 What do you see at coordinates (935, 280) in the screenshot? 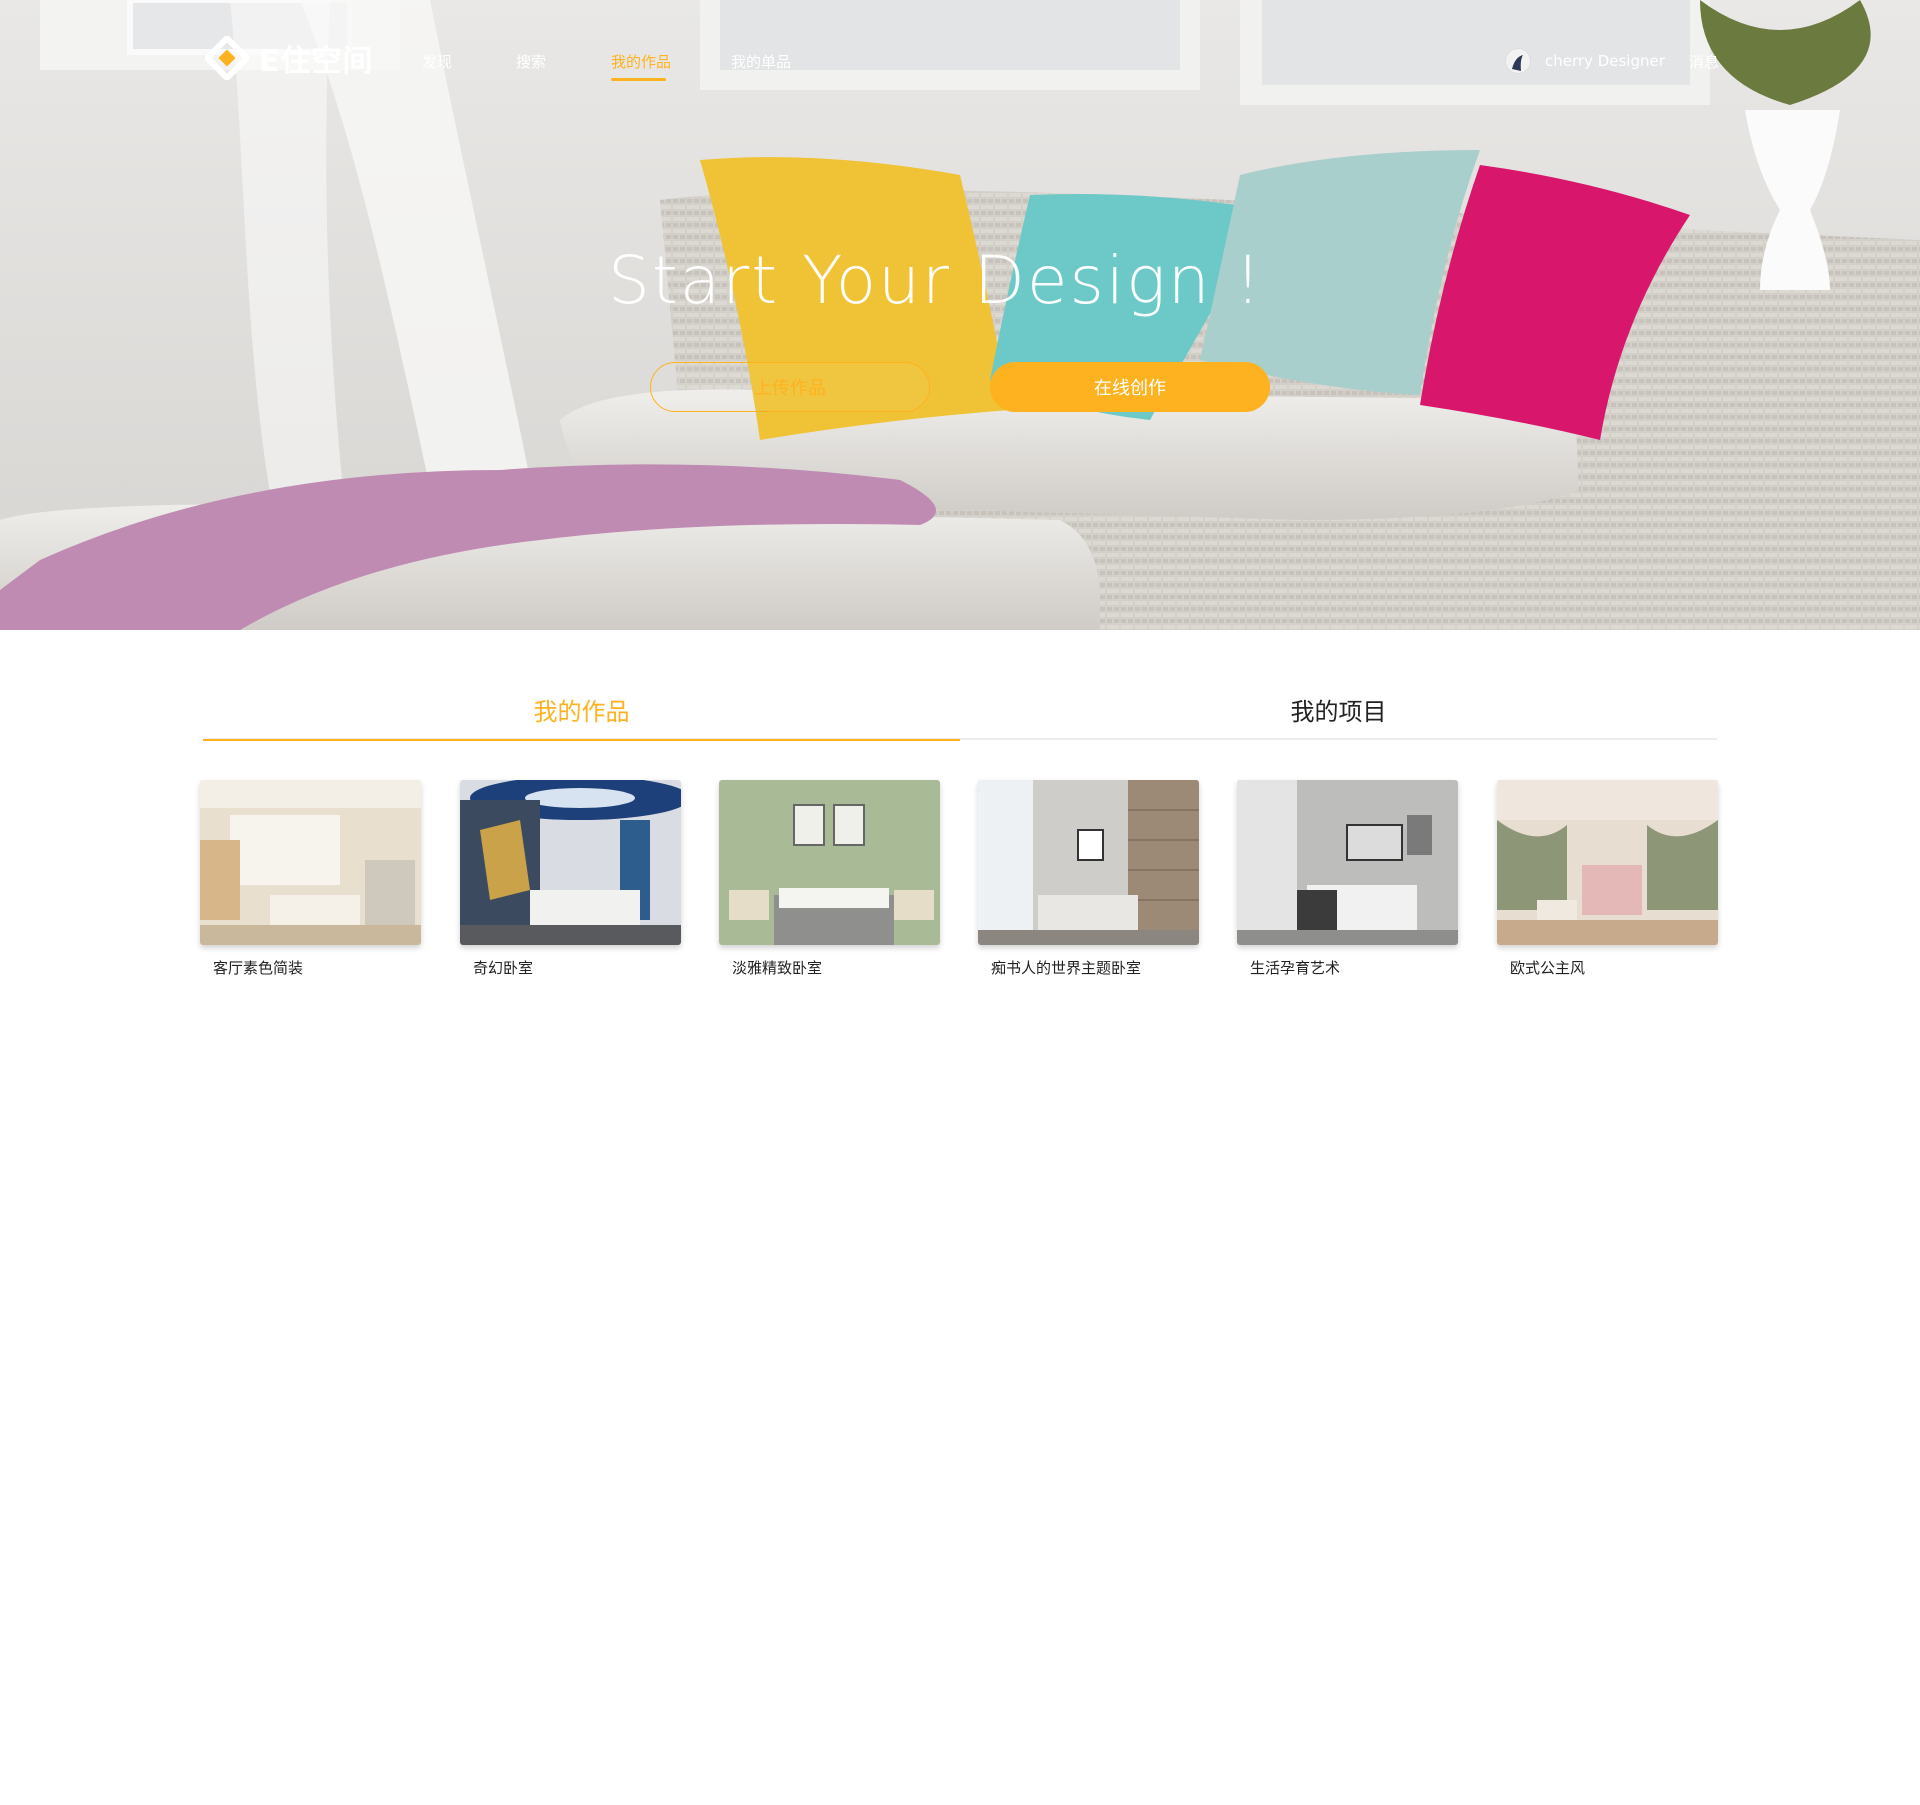
I see `hero-title: Start Your Design !` at bounding box center [935, 280].